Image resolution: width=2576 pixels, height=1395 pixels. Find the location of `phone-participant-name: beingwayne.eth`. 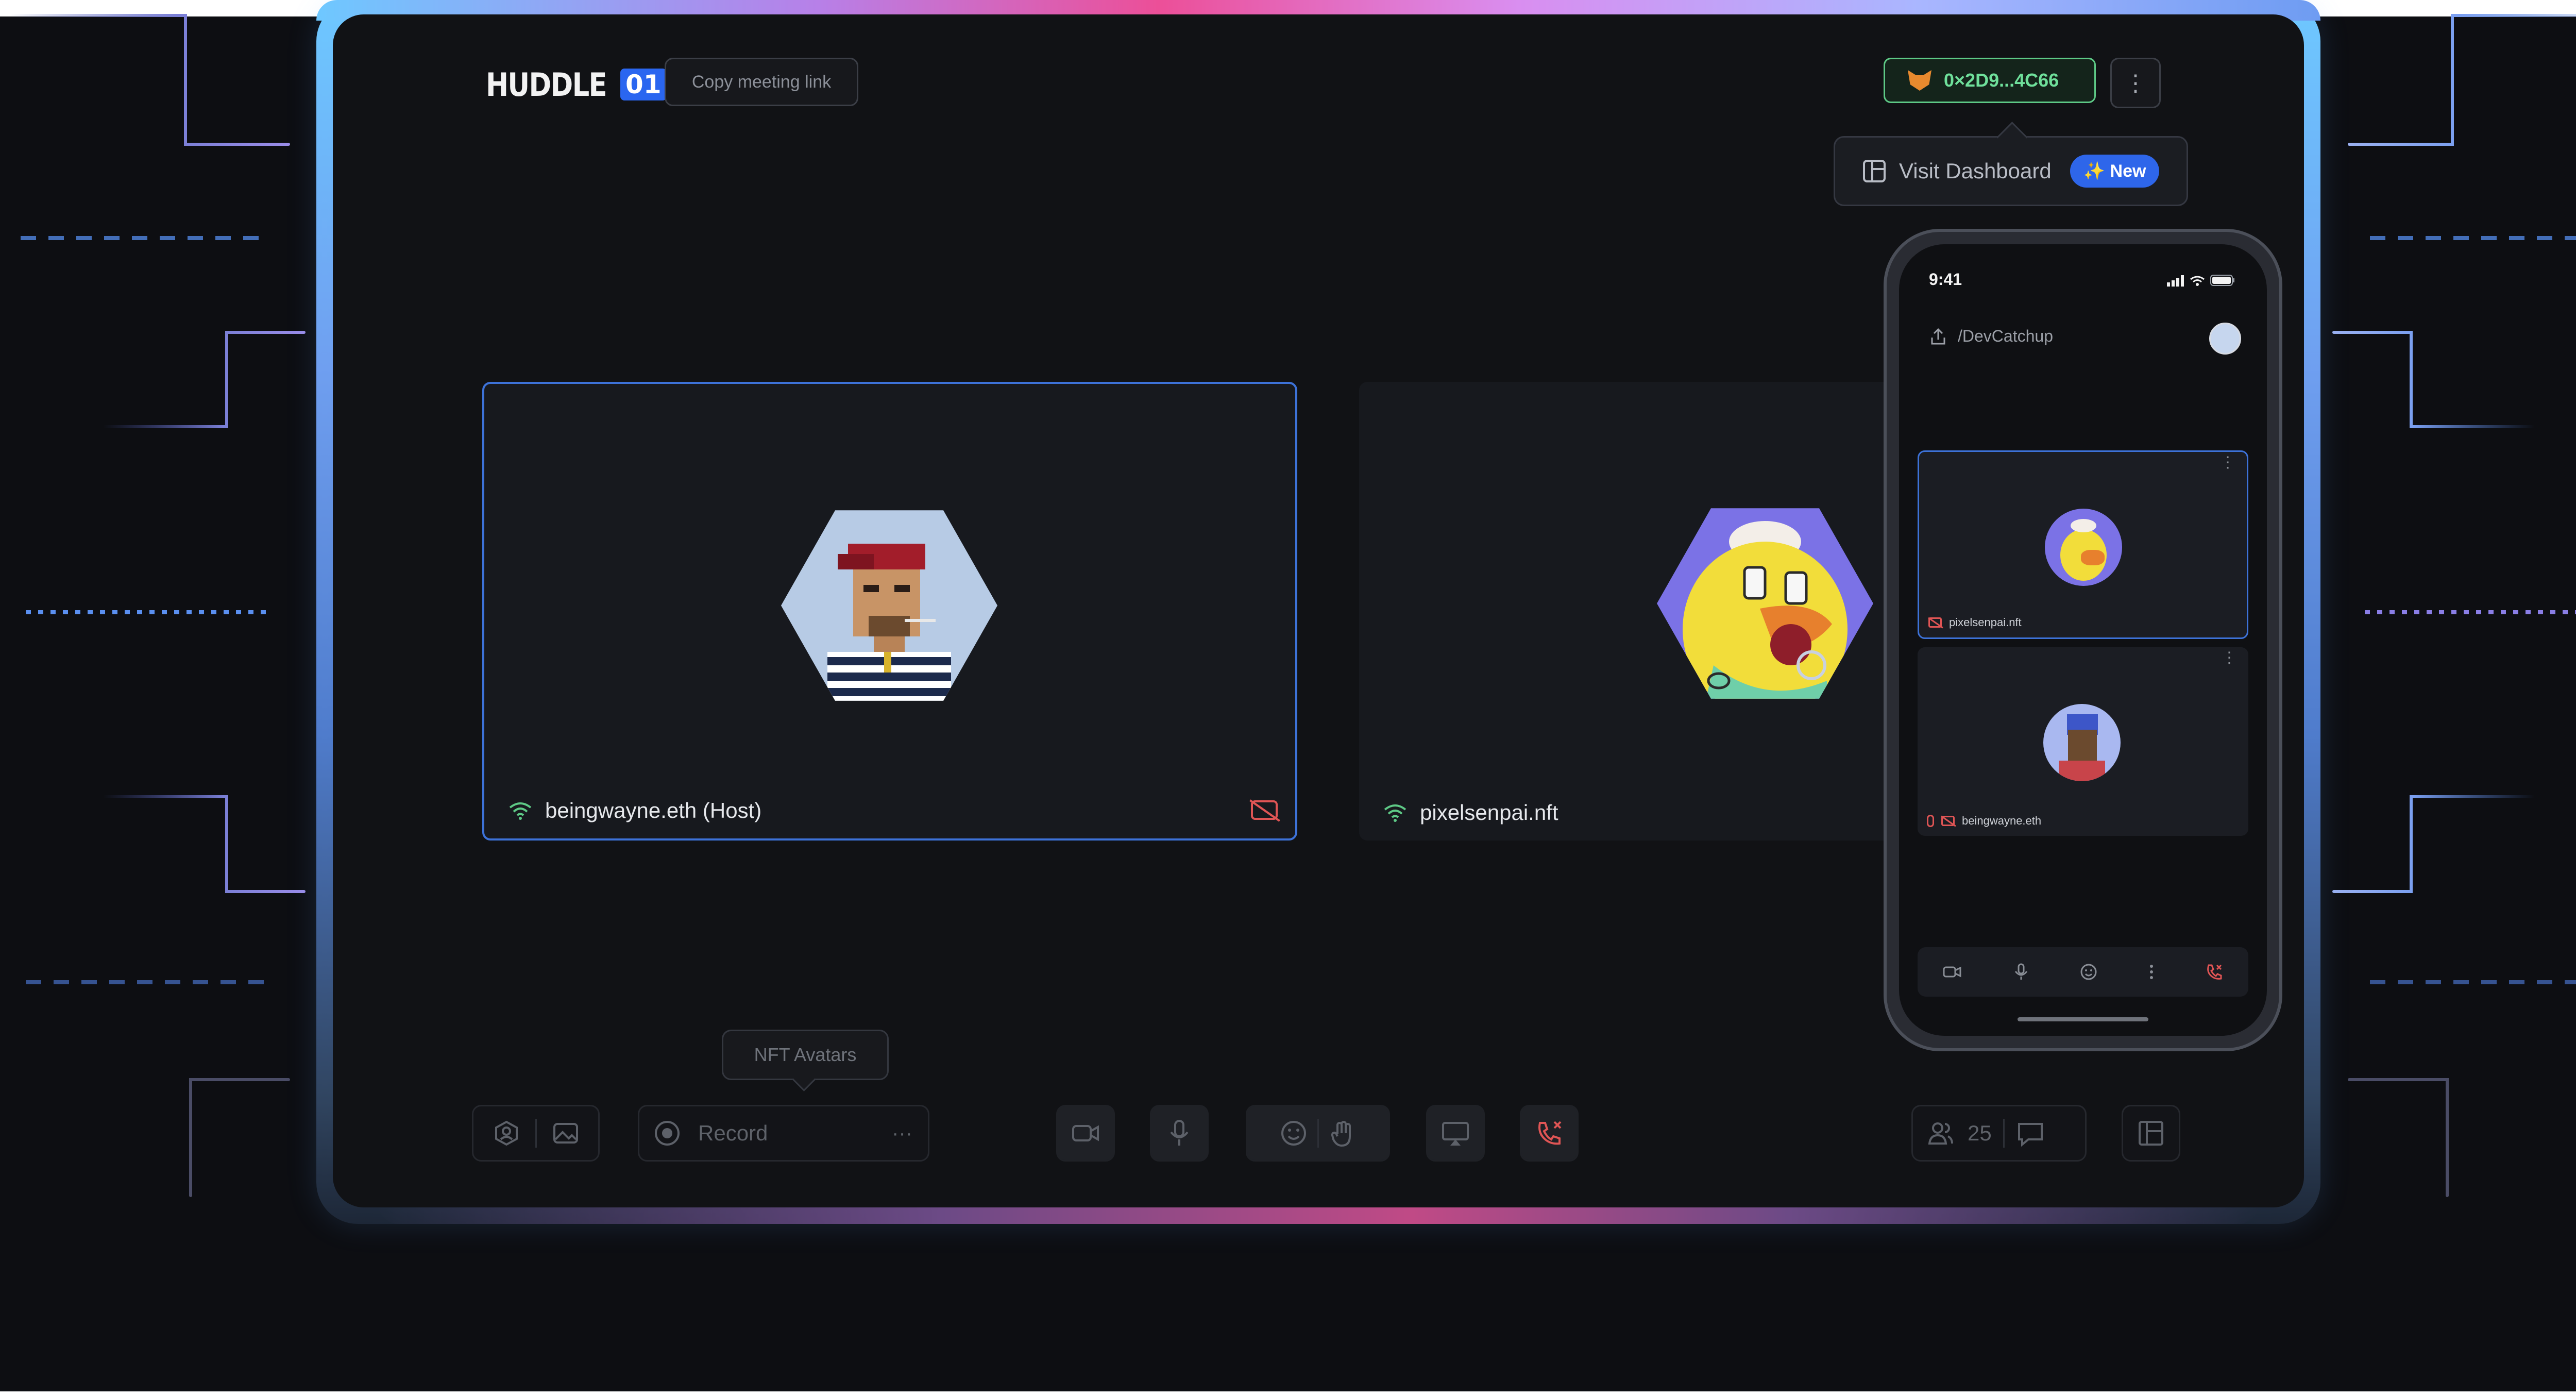

phone-participant-name: beingwayne.eth is located at coordinates (2002, 820).